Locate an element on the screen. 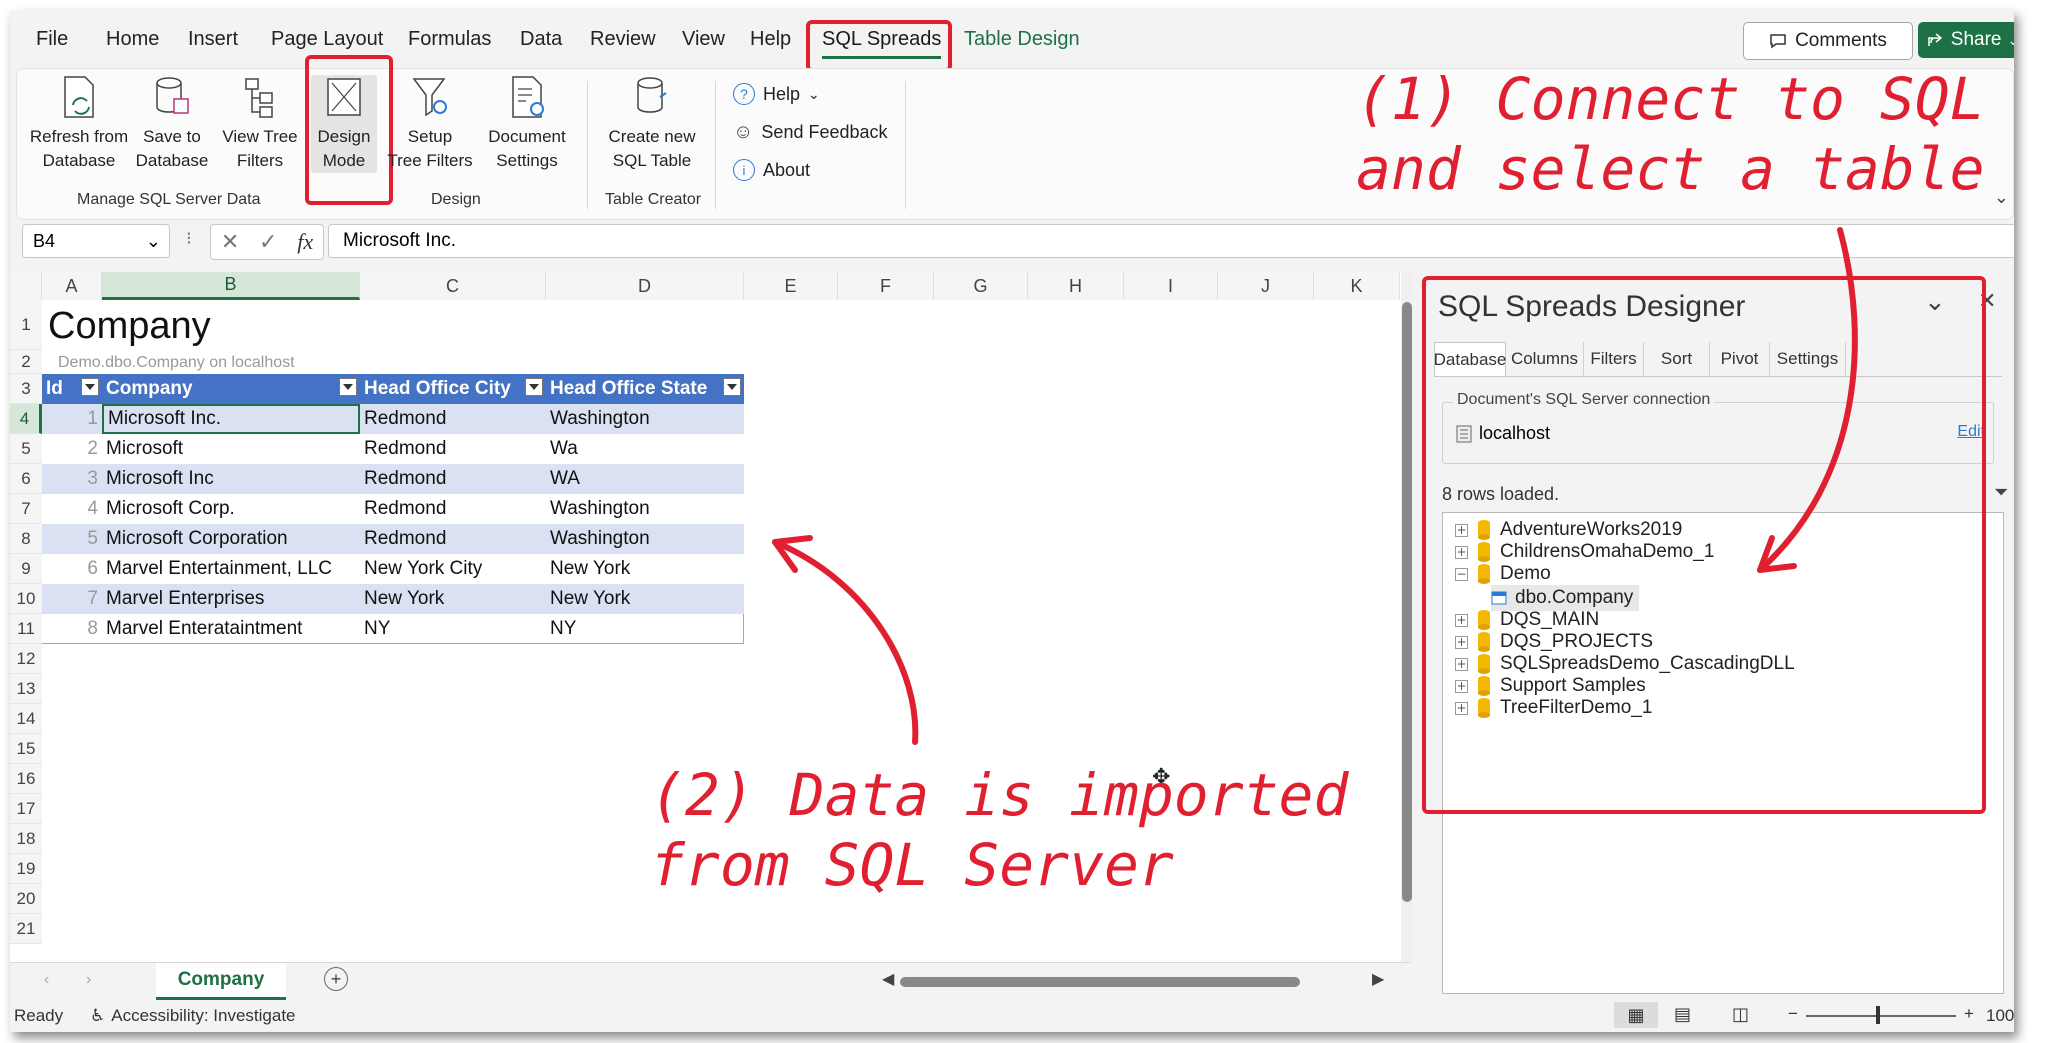  edit-link: Edit is located at coordinates (1971, 432).